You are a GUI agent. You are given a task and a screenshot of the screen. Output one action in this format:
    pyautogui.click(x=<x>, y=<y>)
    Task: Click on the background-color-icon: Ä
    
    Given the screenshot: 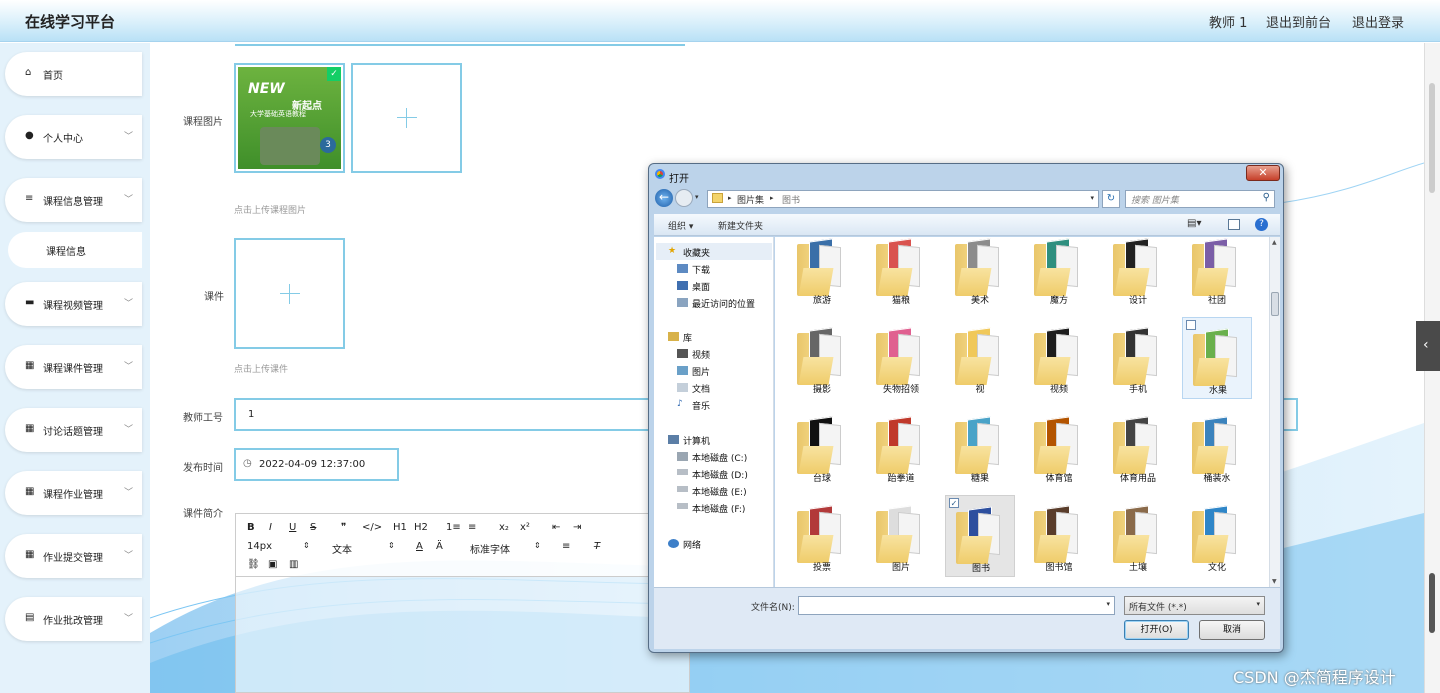 What is the action you would take?
    pyautogui.click(x=439, y=546)
    